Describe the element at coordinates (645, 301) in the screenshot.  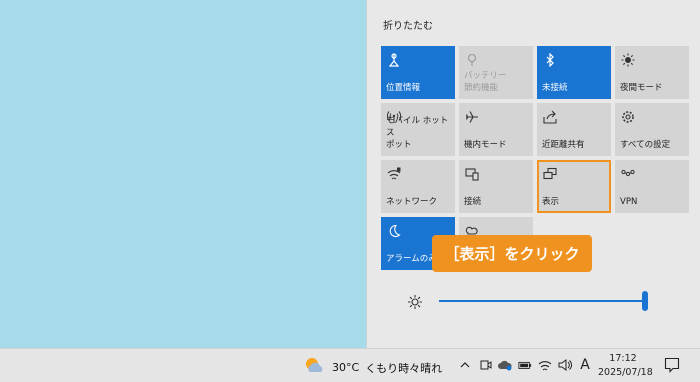
I see `slider-thumb` at that location.